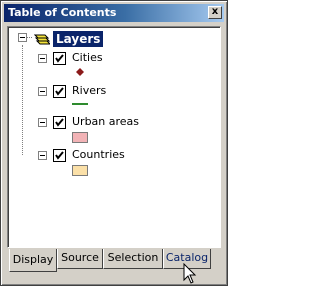  What do you see at coordinates (62, 12) in the screenshot?
I see `window-title: Table of Contents` at bounding box center [62, 12].